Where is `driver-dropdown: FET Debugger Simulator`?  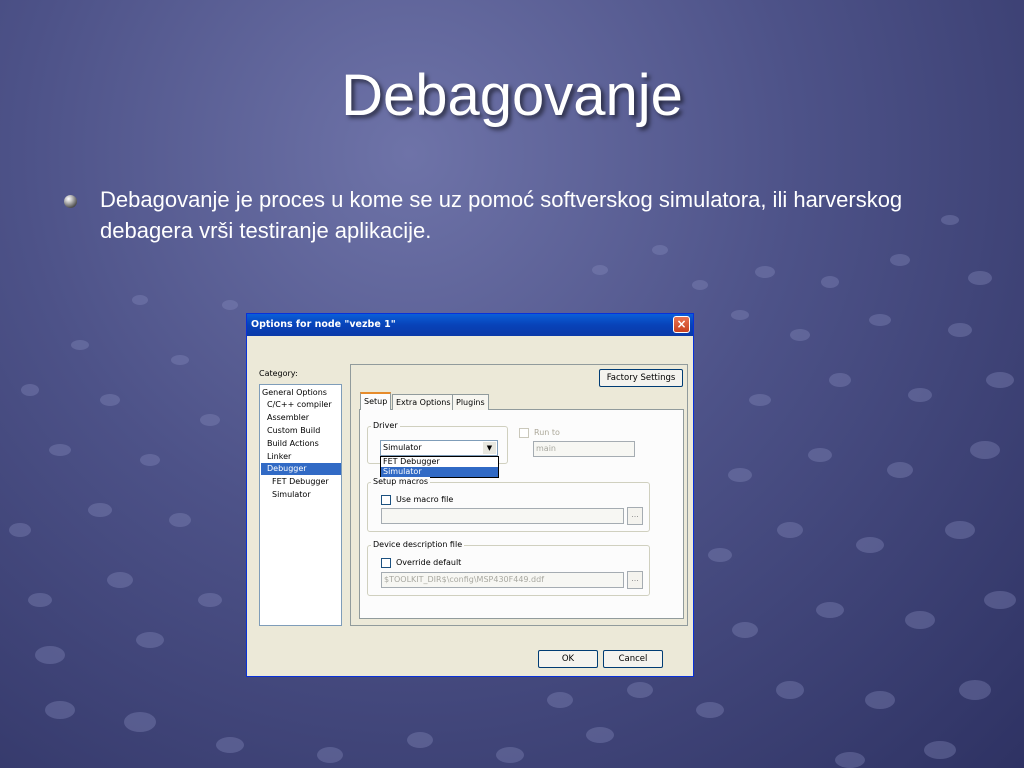 driver-dropdown: FET Debugger Simulator is located at coordinates (439, 467).